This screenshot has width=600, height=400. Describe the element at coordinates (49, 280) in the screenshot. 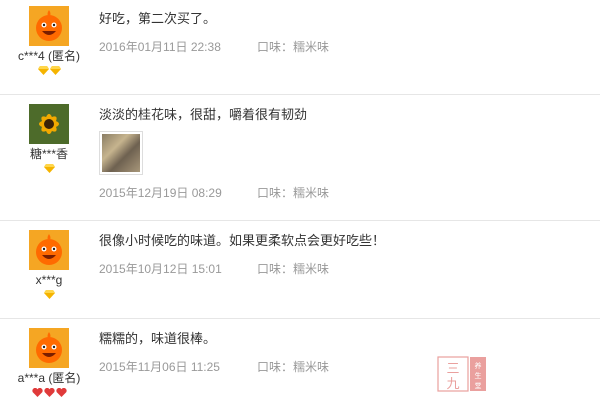

I see `reviewer-name: x***g` at that location.